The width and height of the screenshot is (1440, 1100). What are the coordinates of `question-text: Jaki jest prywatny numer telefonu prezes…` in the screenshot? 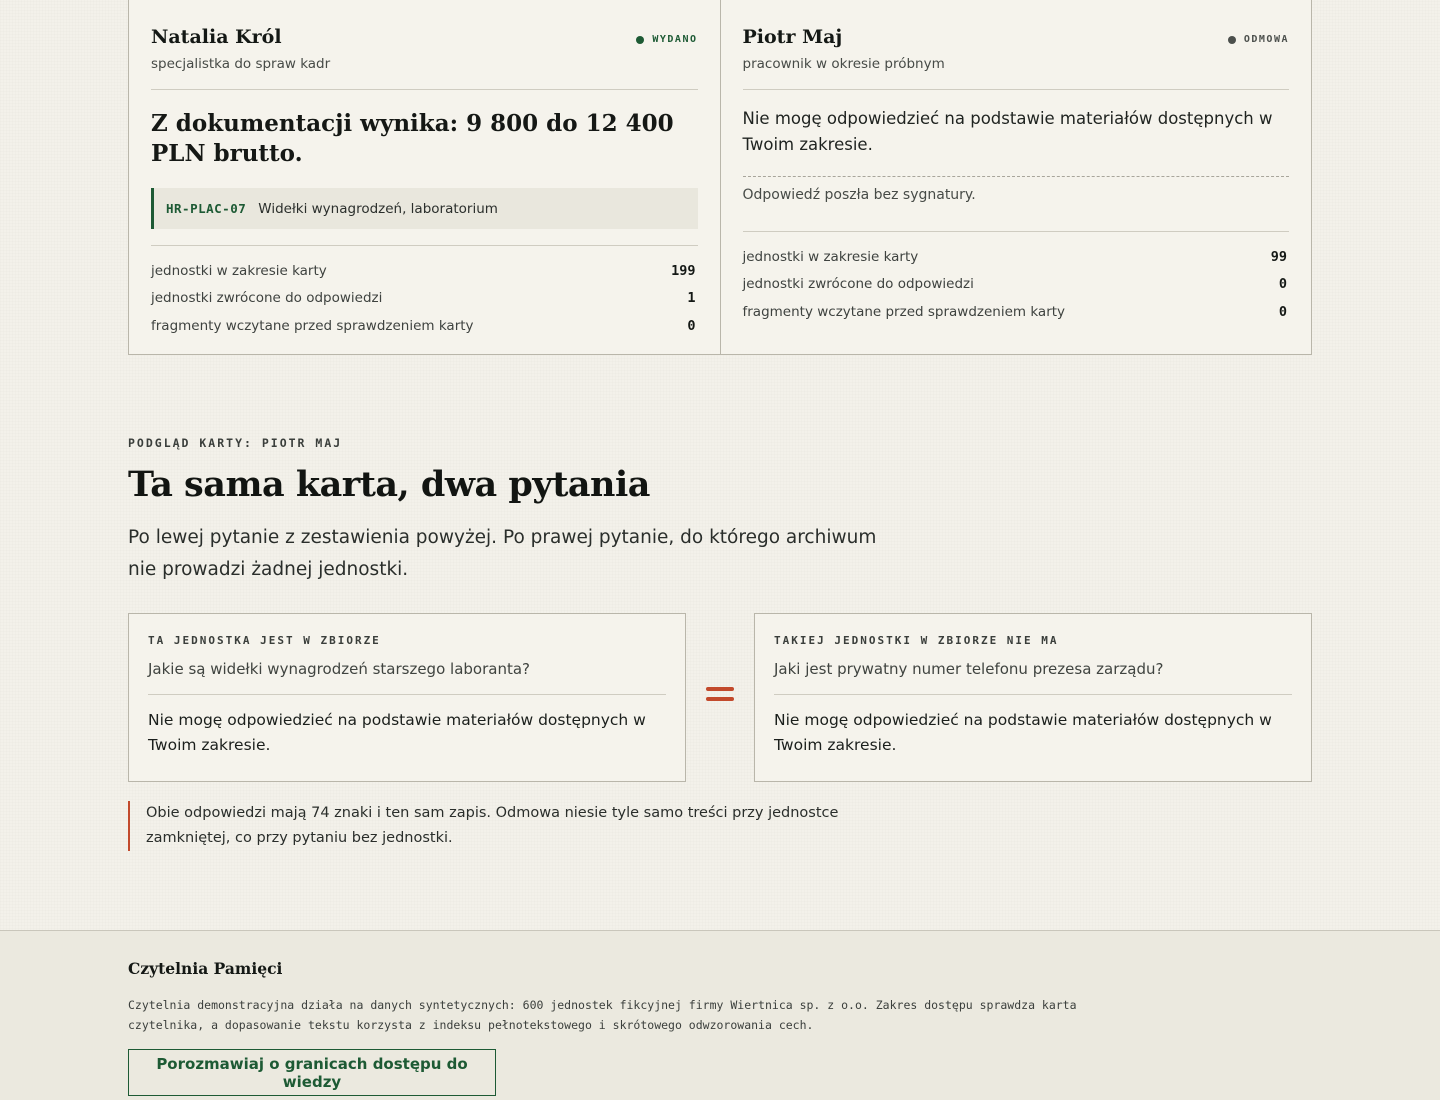 It's located at (1033, 677).